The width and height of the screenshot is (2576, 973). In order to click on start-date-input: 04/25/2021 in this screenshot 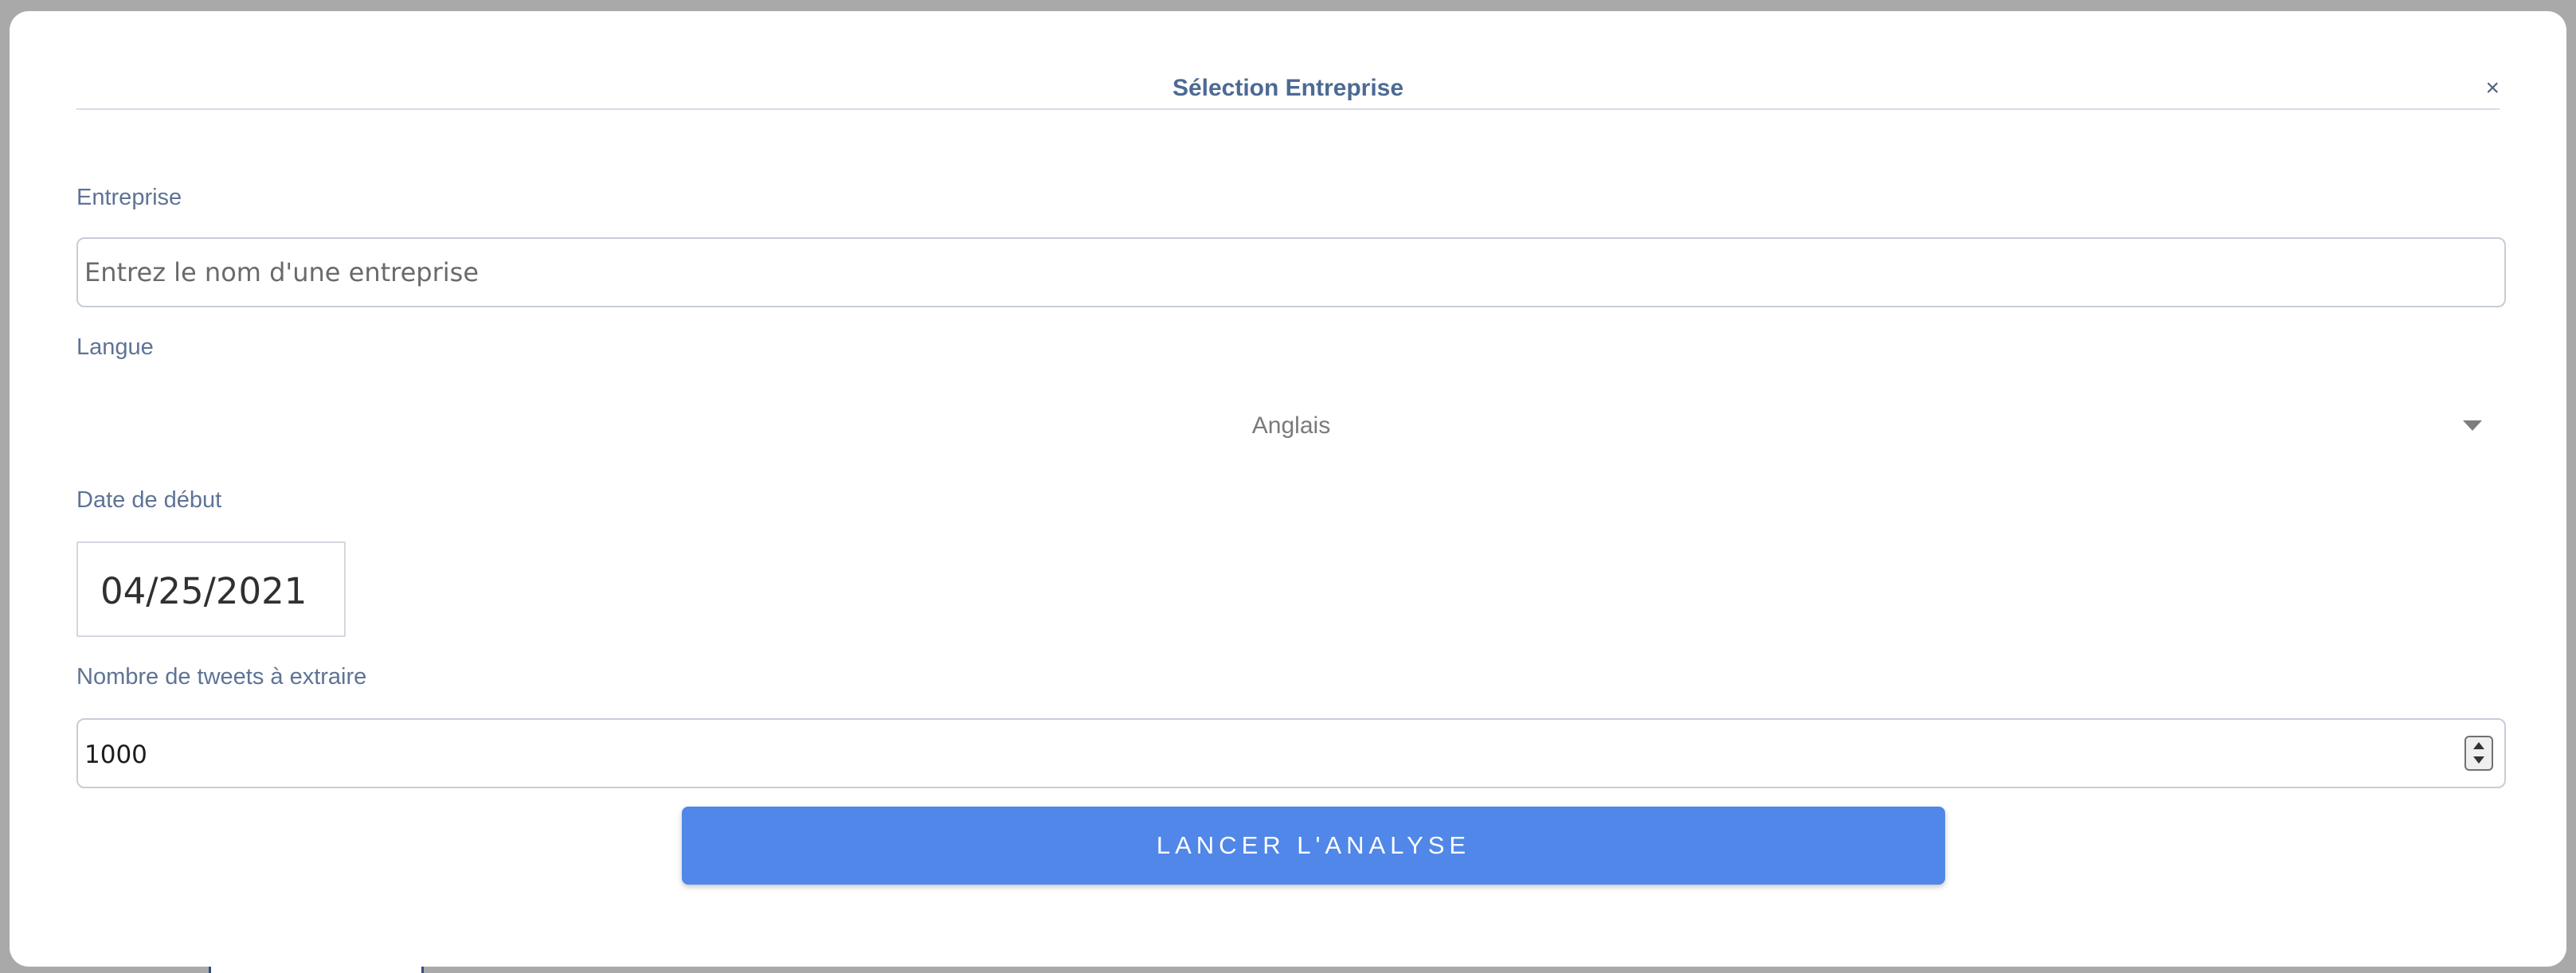, I will do `click(211, 589)`.